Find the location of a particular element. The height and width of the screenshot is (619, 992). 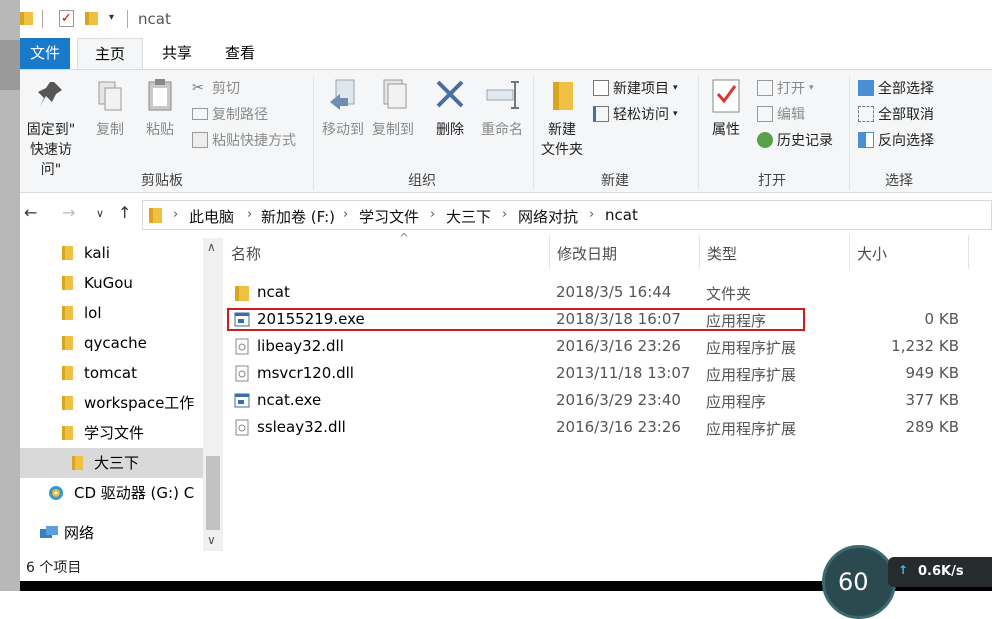

edit-button: 编辑 is located at coordinates (781, 114).